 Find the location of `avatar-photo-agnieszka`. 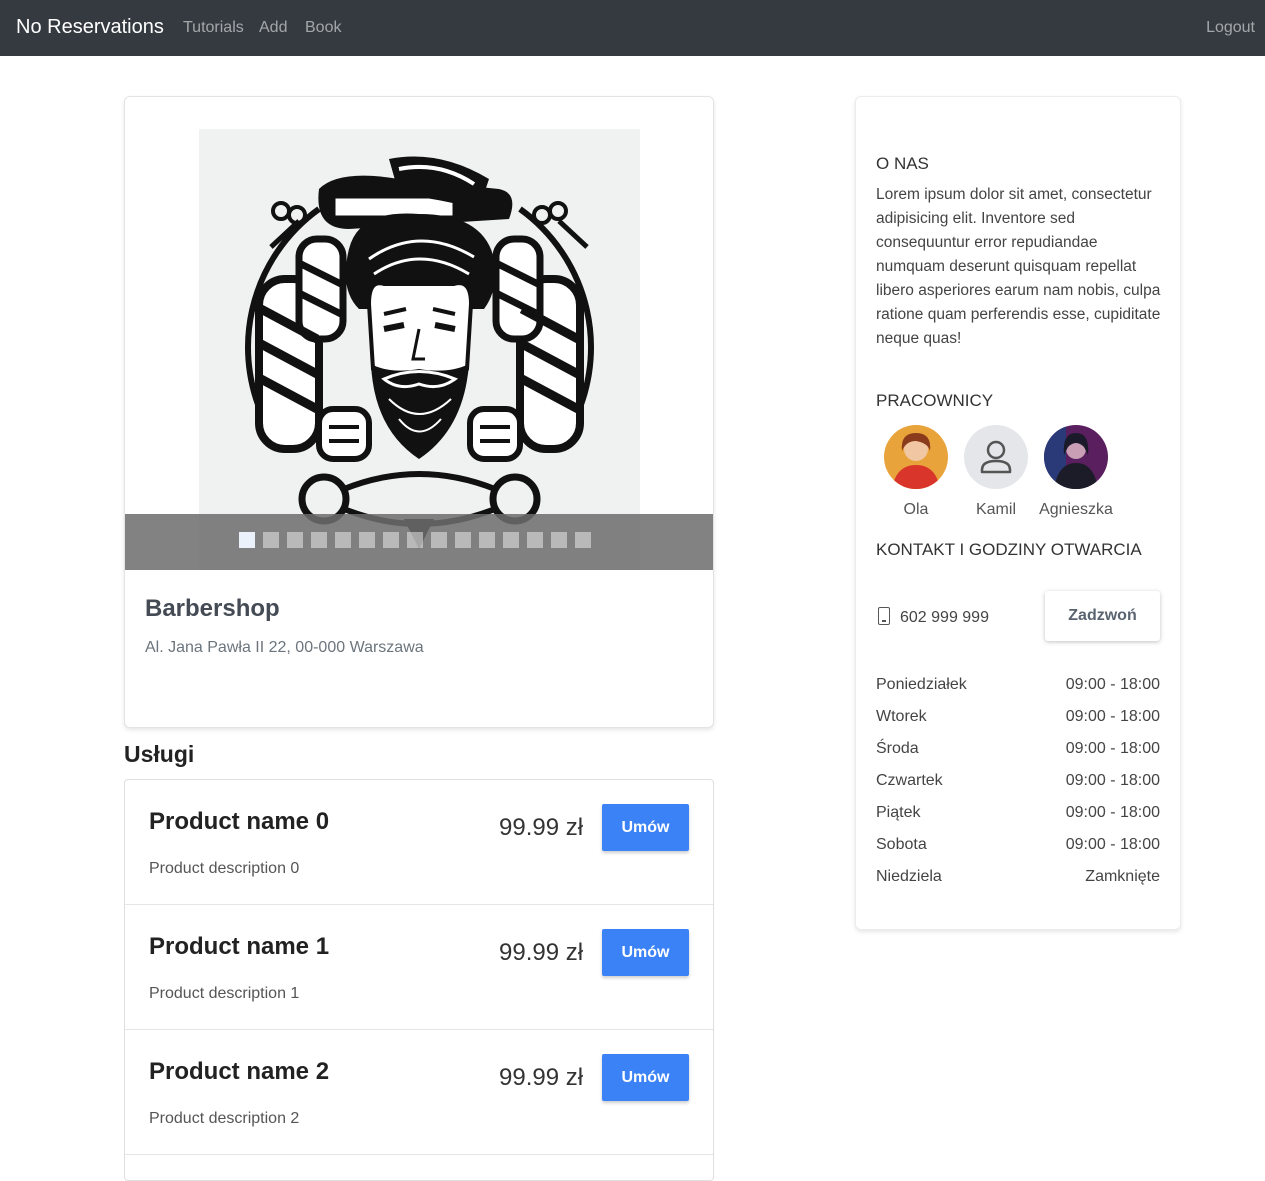

avatar-photo-agnieszka is located at coordinates (1076, 457).